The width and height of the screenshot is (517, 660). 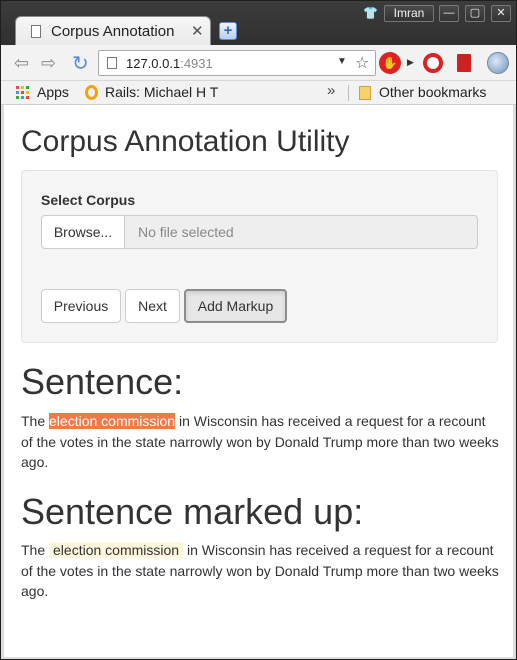 What do you see at coordinates (390, 63) in the screenshot?
I see `stop-hand-extension-icon: ✋` at bounding box center [390, 63].